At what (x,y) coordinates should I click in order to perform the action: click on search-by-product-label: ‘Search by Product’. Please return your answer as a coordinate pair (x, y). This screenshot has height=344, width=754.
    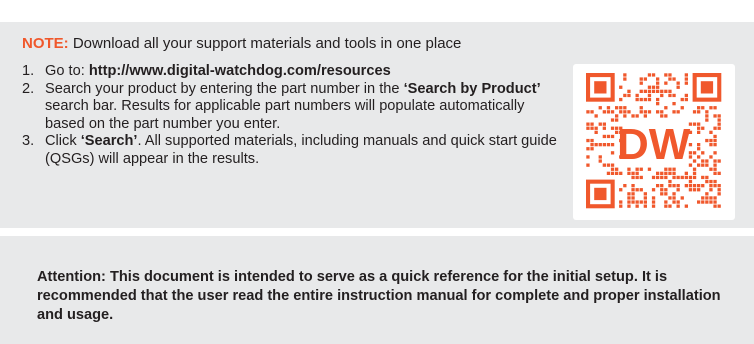
    Looking at the image, I should click on (472, 88).